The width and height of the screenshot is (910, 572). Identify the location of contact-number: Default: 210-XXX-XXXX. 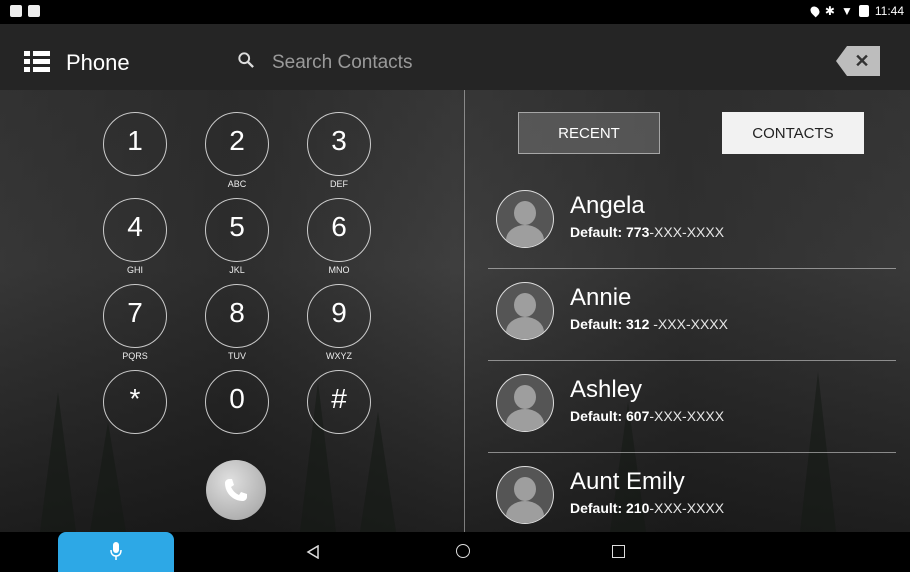
(647, 508).